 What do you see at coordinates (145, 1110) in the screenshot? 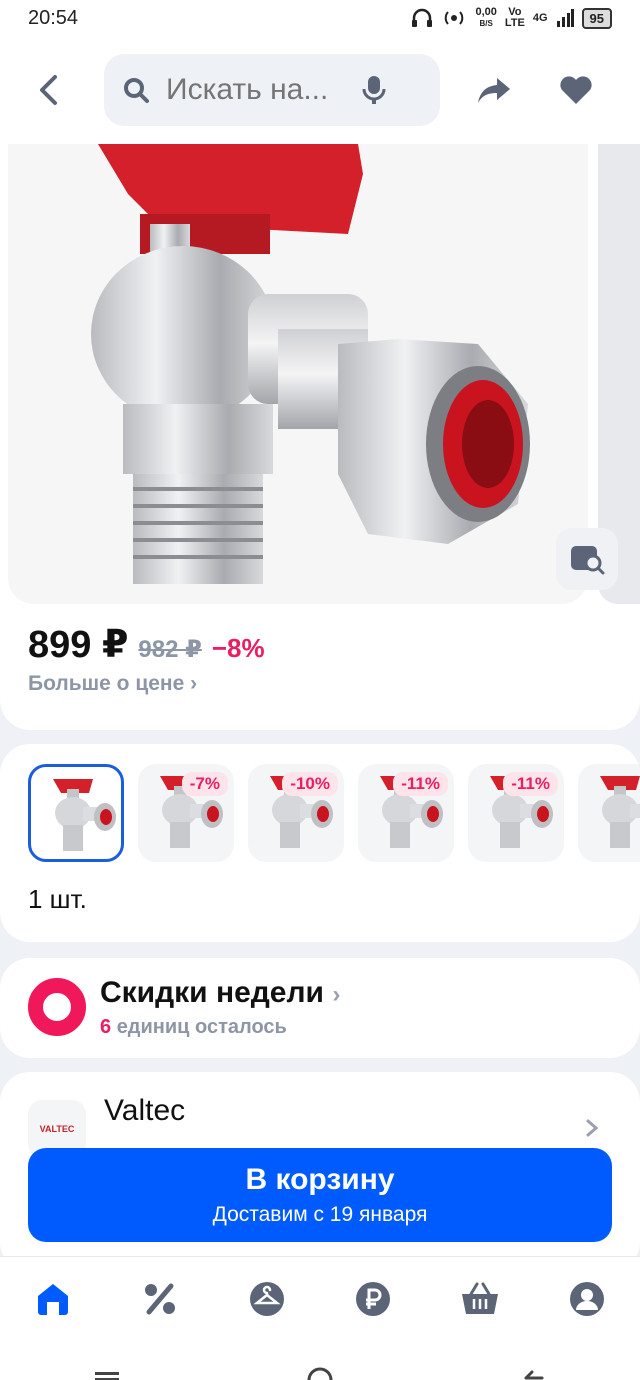
I see `brand-name: Valtec` at bounding box center [145, 1110].